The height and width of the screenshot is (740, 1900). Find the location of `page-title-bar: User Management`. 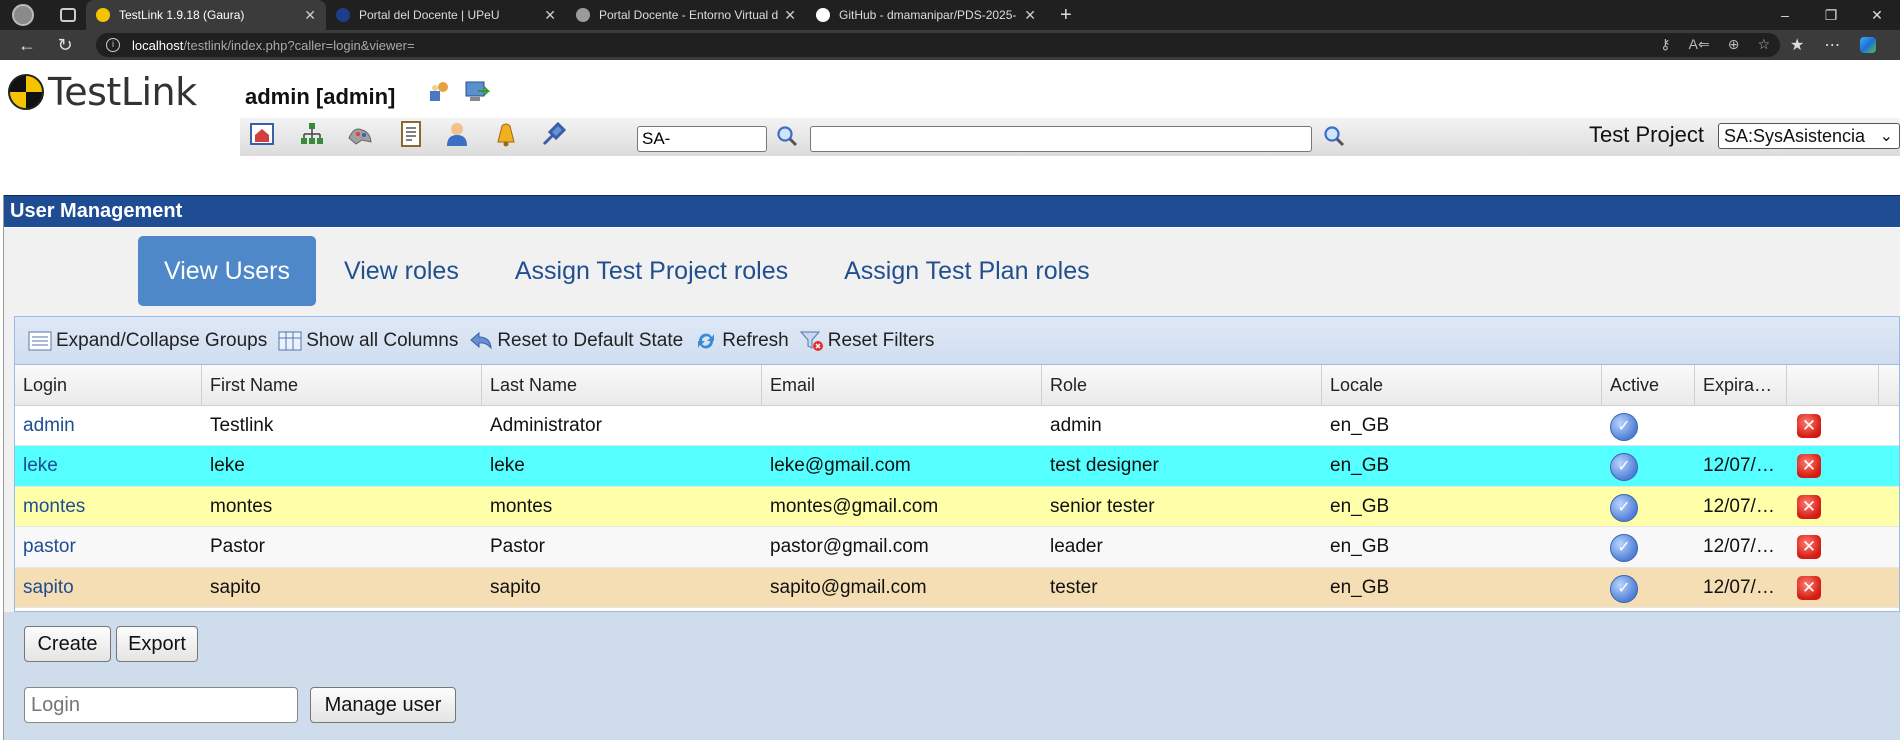

page-title-bar: User Management is located at coordinates (952, 211).